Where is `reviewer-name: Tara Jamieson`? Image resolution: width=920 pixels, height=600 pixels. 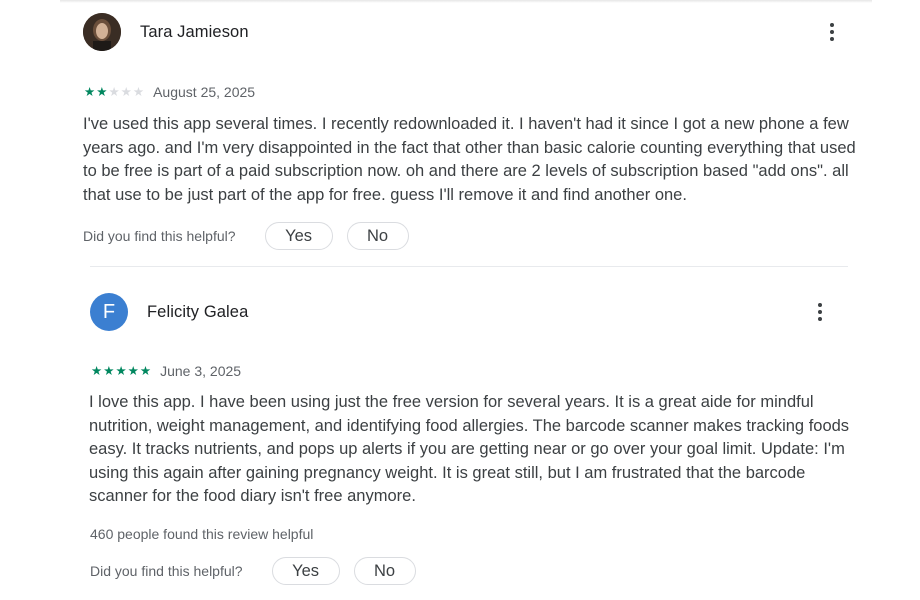 reviewer-name: Tara Jamieson is located at coordinates (194, 31).